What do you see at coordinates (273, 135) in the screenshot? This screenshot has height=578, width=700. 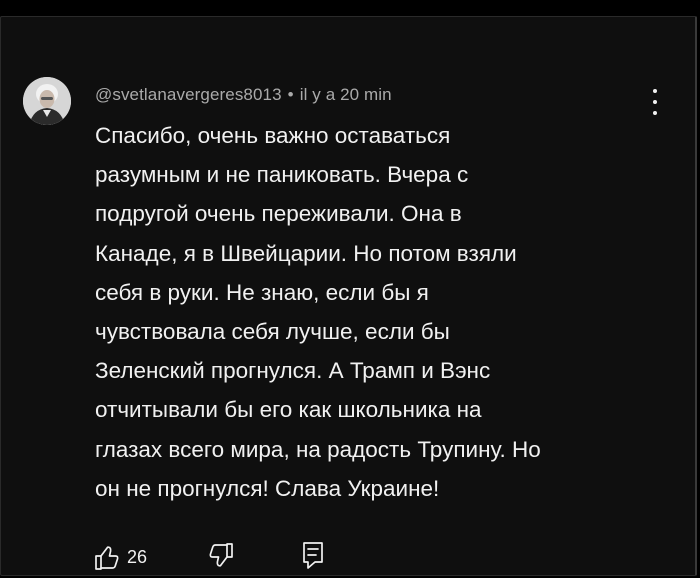 I see `comment-line: Спасибо, очень важно оставаться` at bounding box center [273, 135].